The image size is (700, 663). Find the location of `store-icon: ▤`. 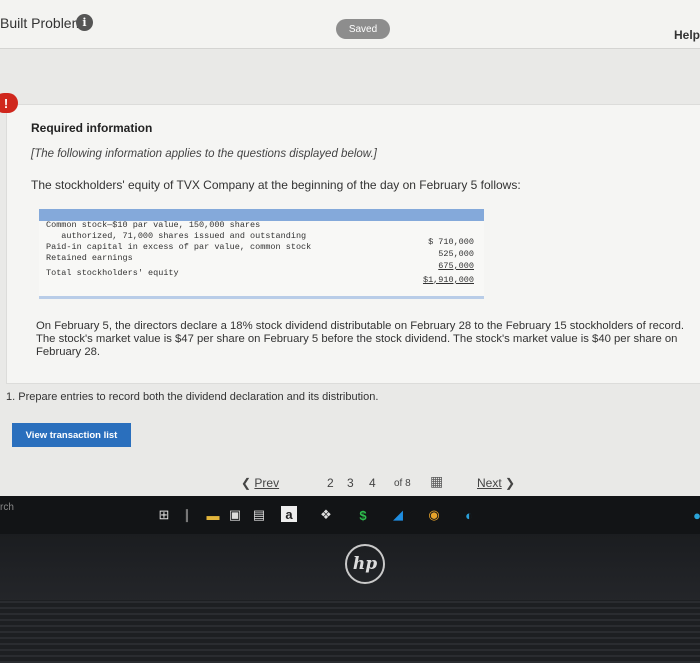

store-icon: ▤ is located at coordinates (259, 515).